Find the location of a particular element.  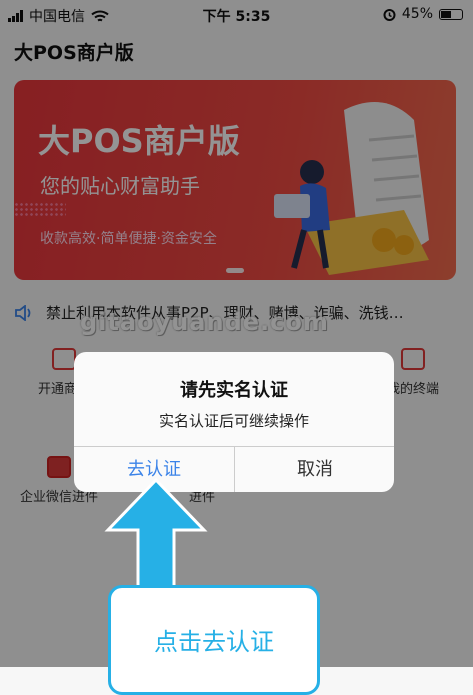

callout-text: 点击去认证 is located at coordinates (214, 642).